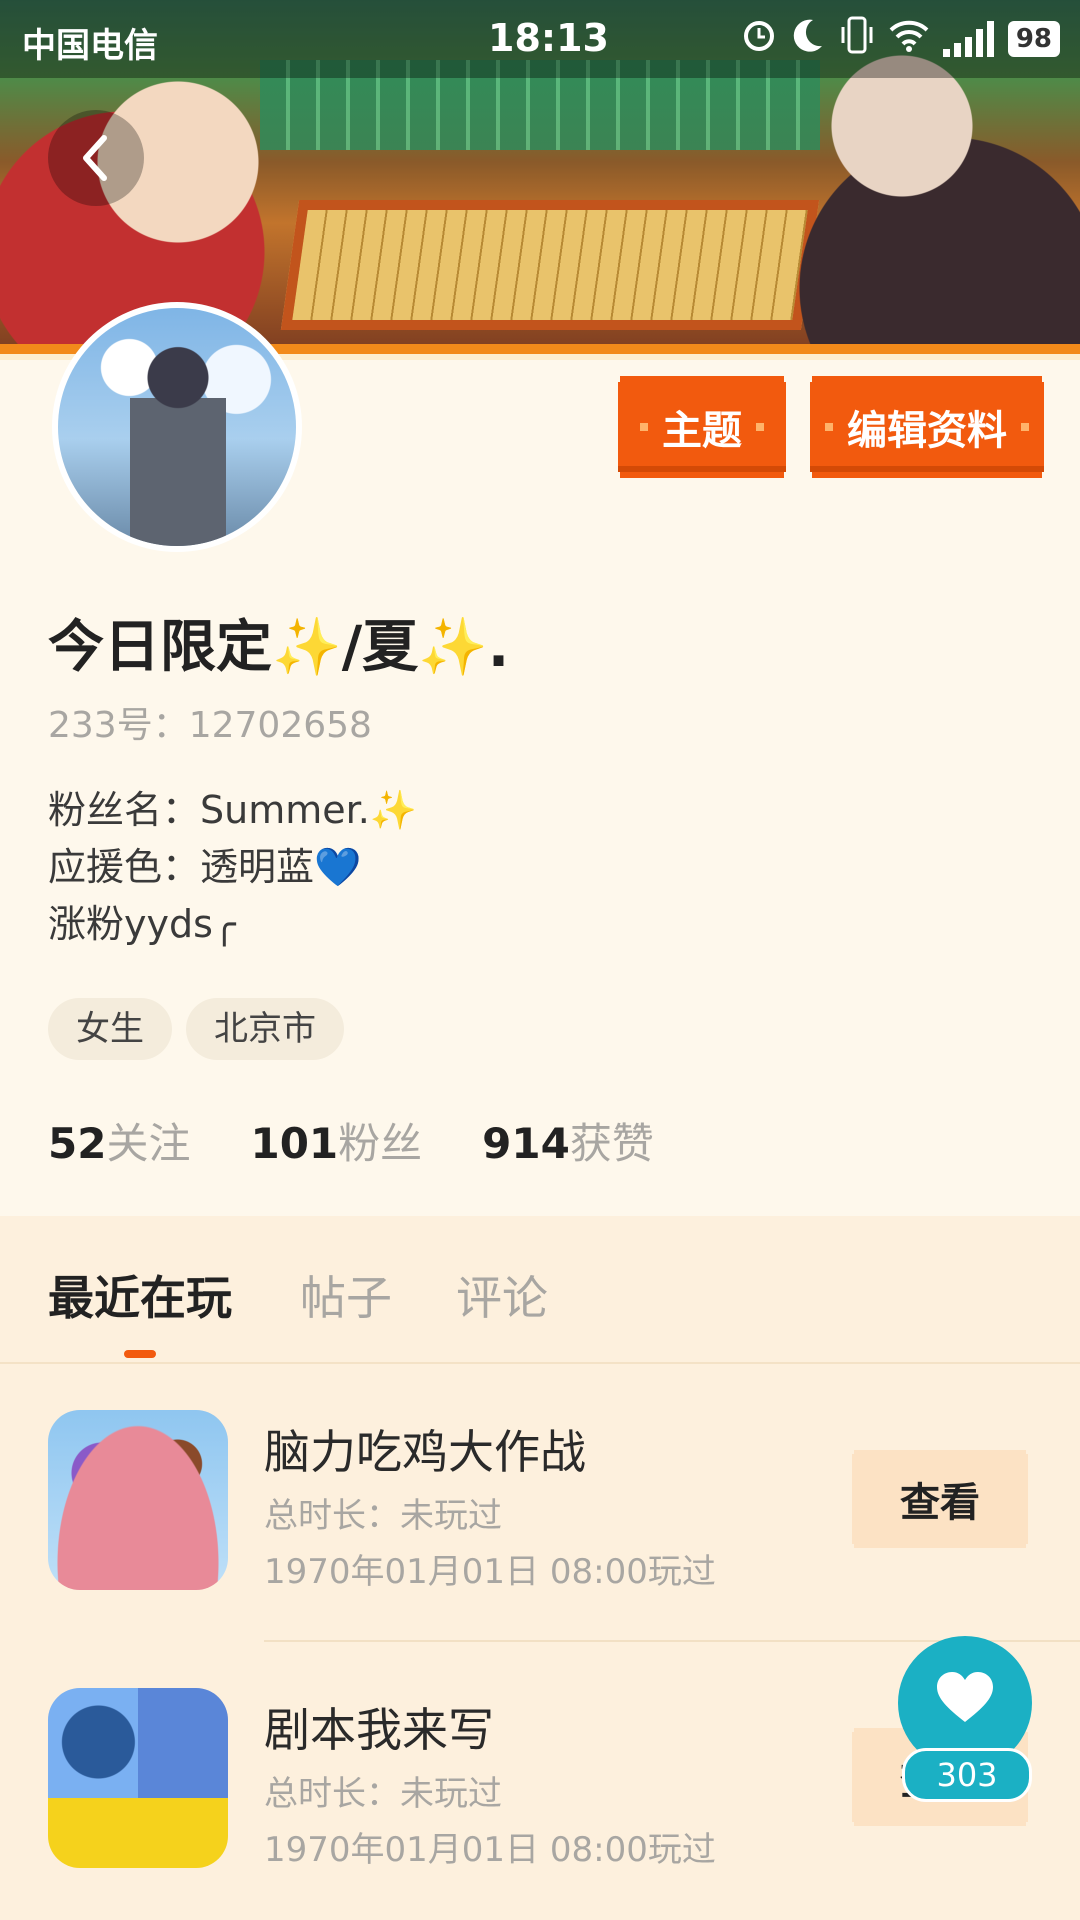 The width and height of the screenshot is (1080, 1920). I want to click on stat-following: 52关注, so click(119, 1140).